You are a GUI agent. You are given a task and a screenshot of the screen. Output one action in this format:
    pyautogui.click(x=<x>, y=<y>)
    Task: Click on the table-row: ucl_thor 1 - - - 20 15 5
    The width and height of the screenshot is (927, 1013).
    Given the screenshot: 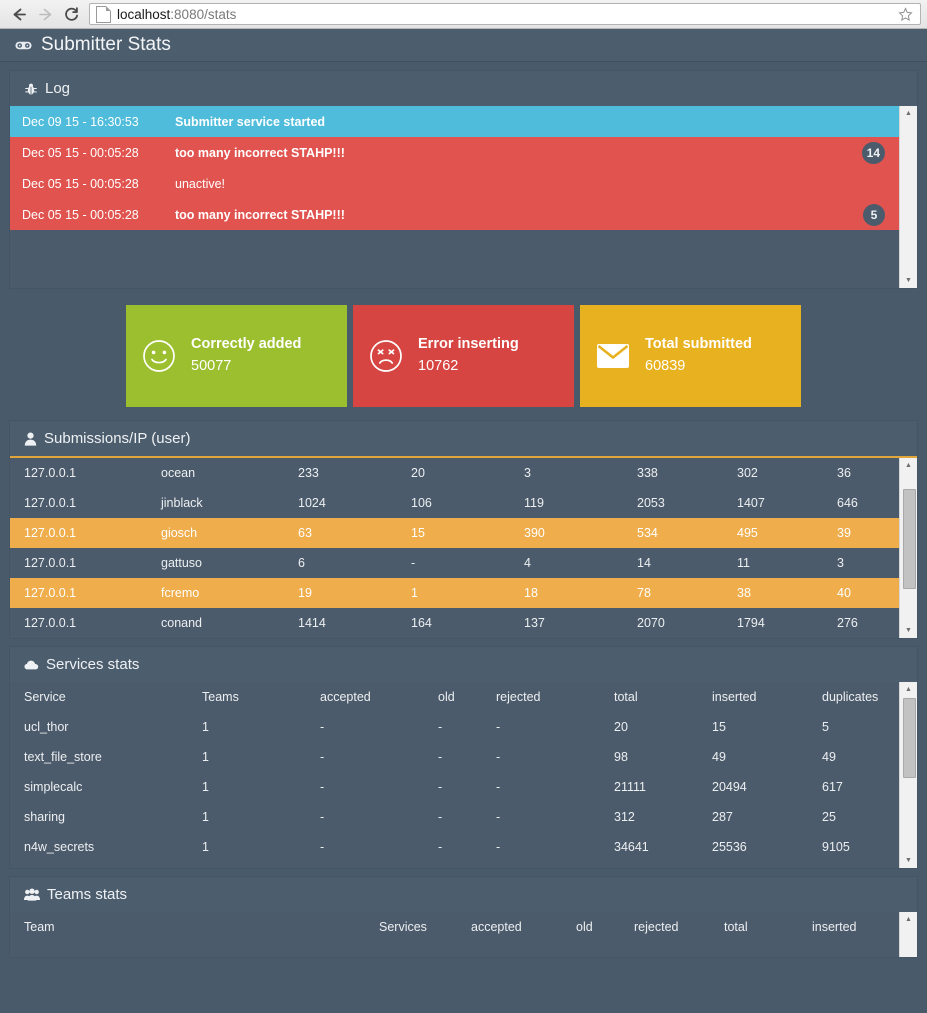 What is the action you would take?
    pyautogui.click(x=454, y=727)
    